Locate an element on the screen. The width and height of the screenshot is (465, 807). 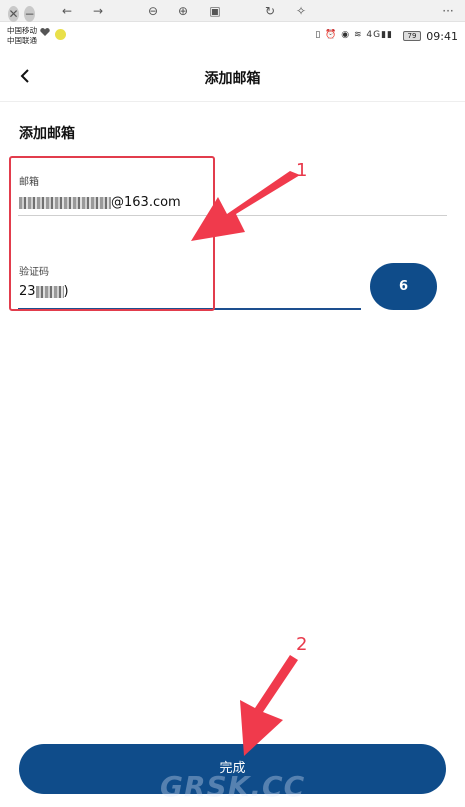
back-arrow-icon: ← is located at coordinates (67, 11).